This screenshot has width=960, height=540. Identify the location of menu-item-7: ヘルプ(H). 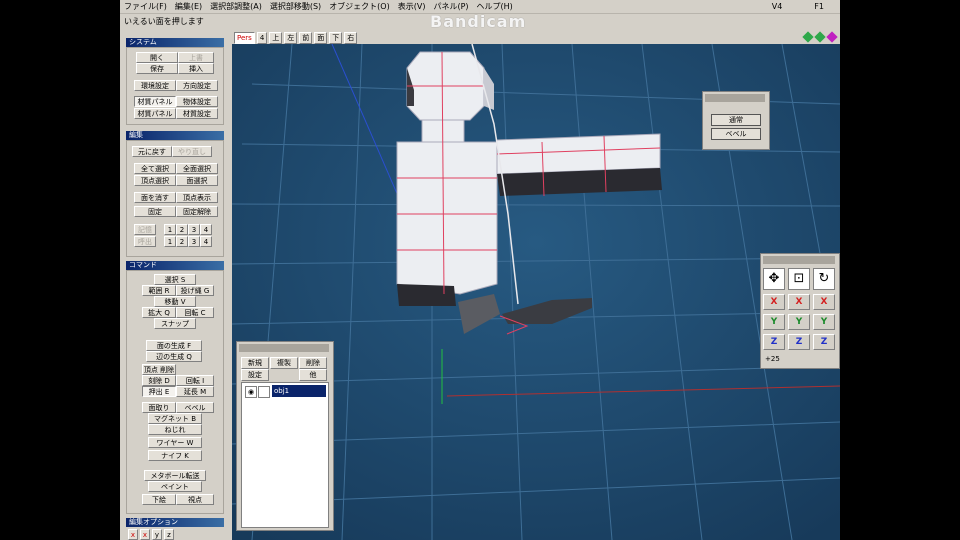
(495, 6).